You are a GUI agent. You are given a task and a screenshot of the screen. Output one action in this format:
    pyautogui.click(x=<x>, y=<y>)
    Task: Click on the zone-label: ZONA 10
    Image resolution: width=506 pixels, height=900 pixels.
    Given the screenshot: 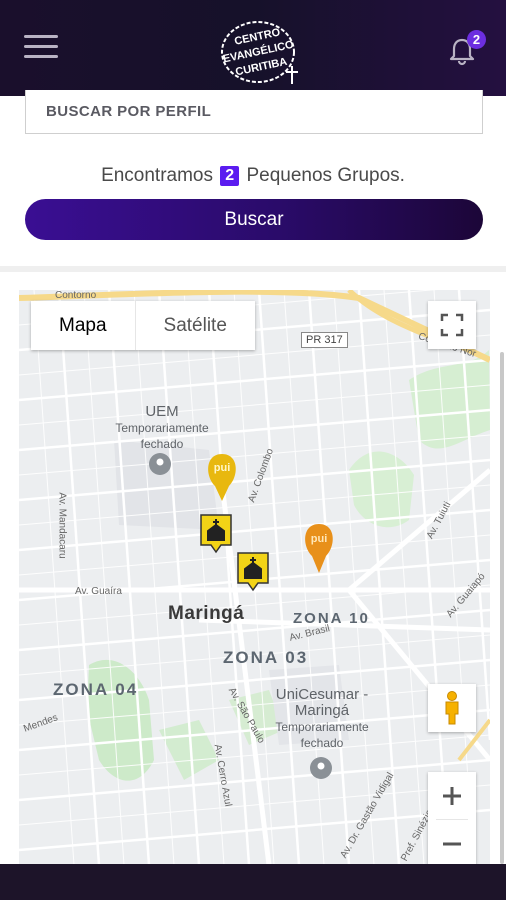 What is the action you would take?
    pyautogui.click(x=331, y=618)
    